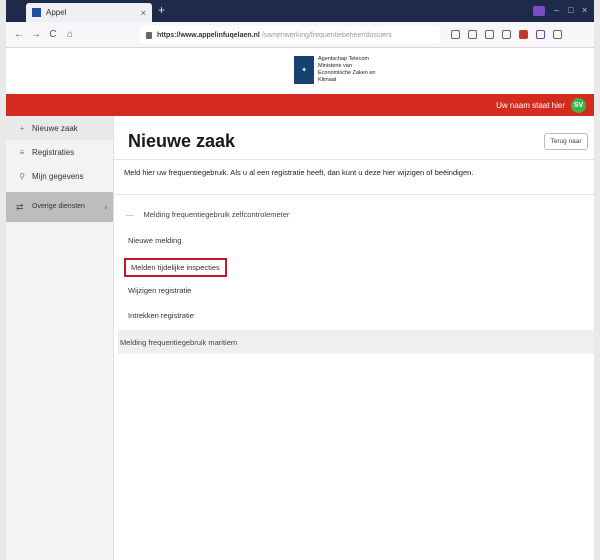  Describe the element at coordinates (56, 12) in the screenshot. I see `tab-title: Appel` at that location.